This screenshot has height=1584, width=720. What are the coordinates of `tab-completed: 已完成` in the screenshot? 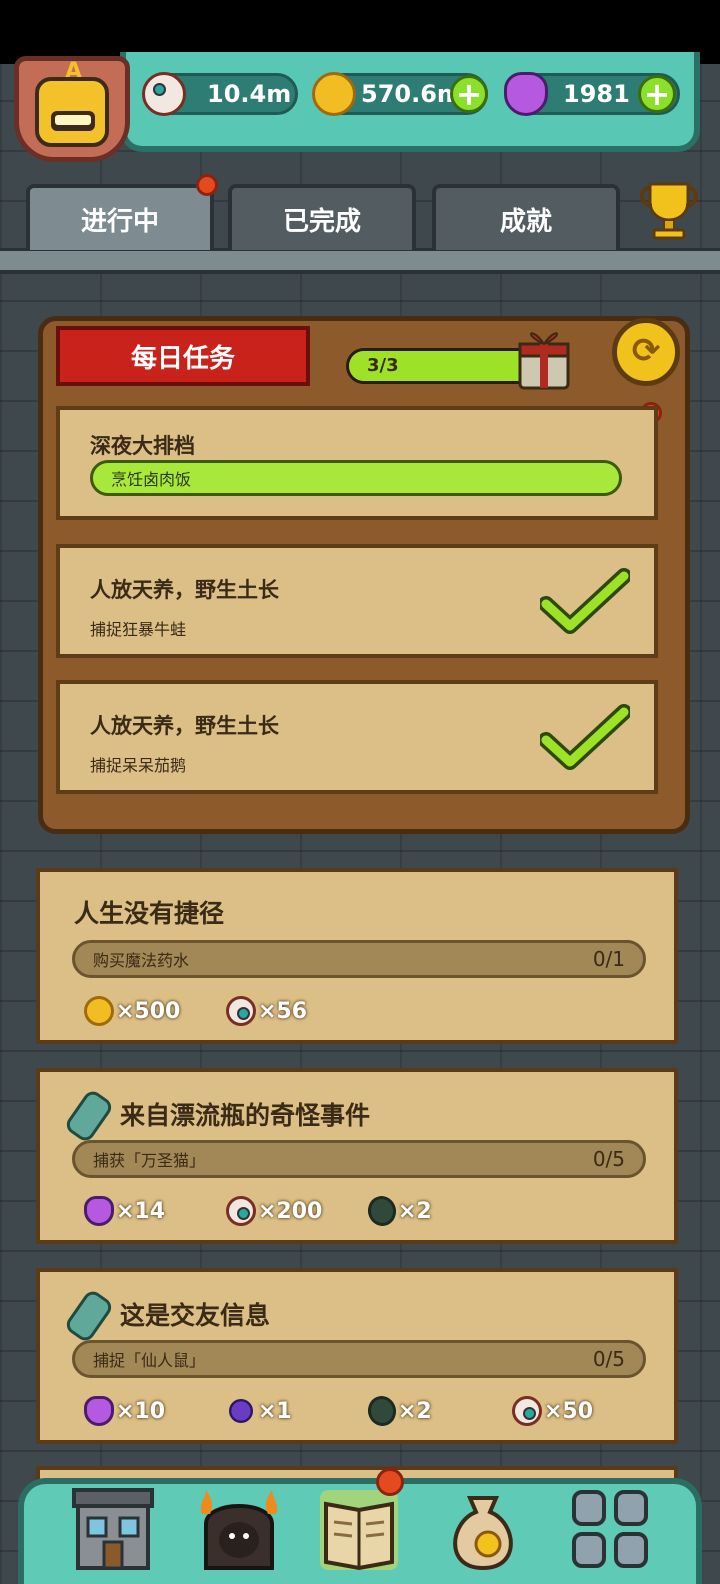 It's located at (322, 217).